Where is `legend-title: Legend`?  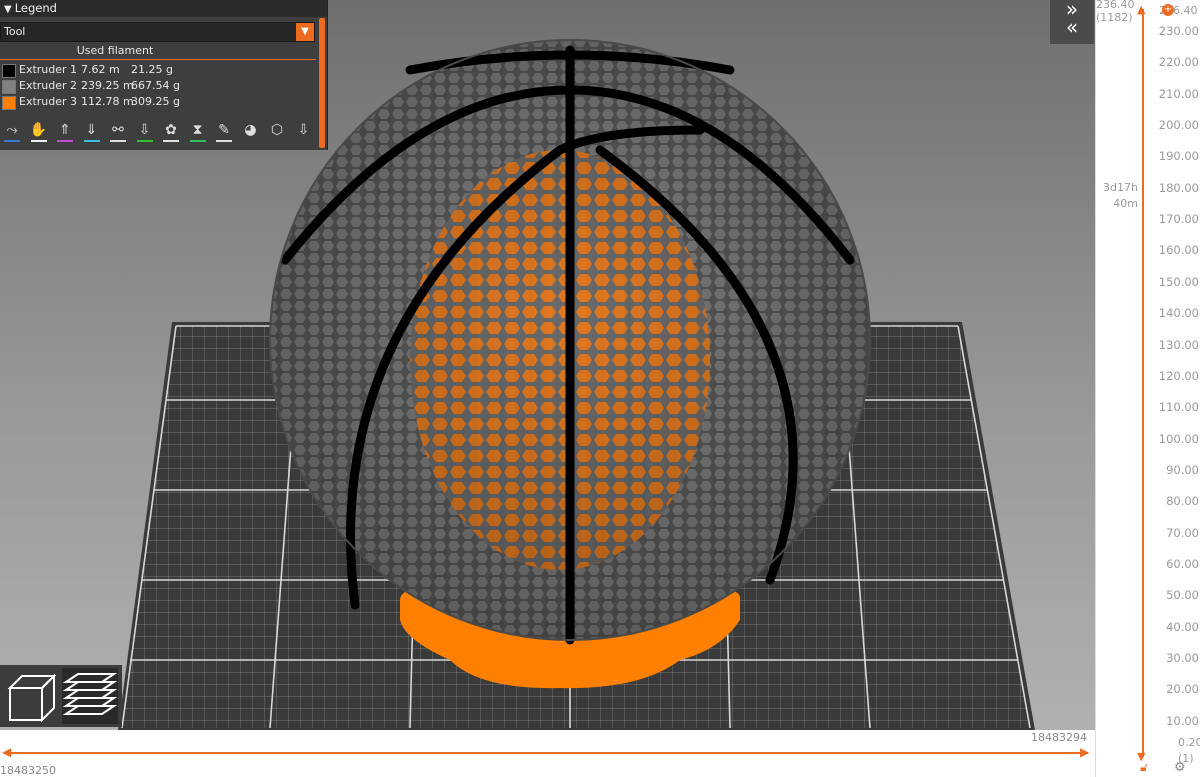 legend-title: Legend is located at coordinates (35, 8).